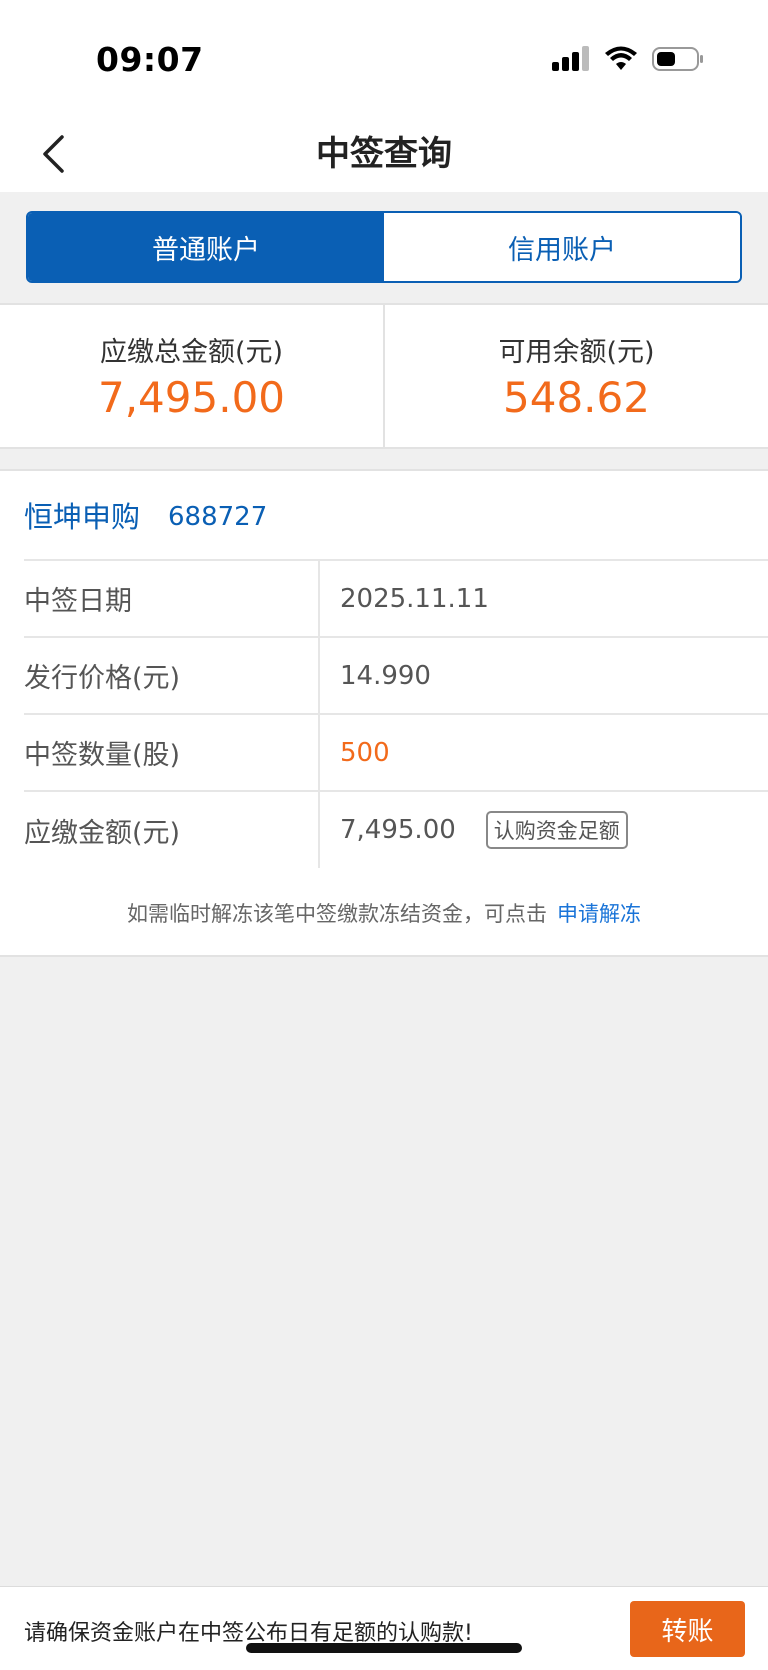 The height and width of the screenshot is (1670, 768). Describe the element at coordinates (677, 59) in the screenshot. I see `battery-icon` at that location.